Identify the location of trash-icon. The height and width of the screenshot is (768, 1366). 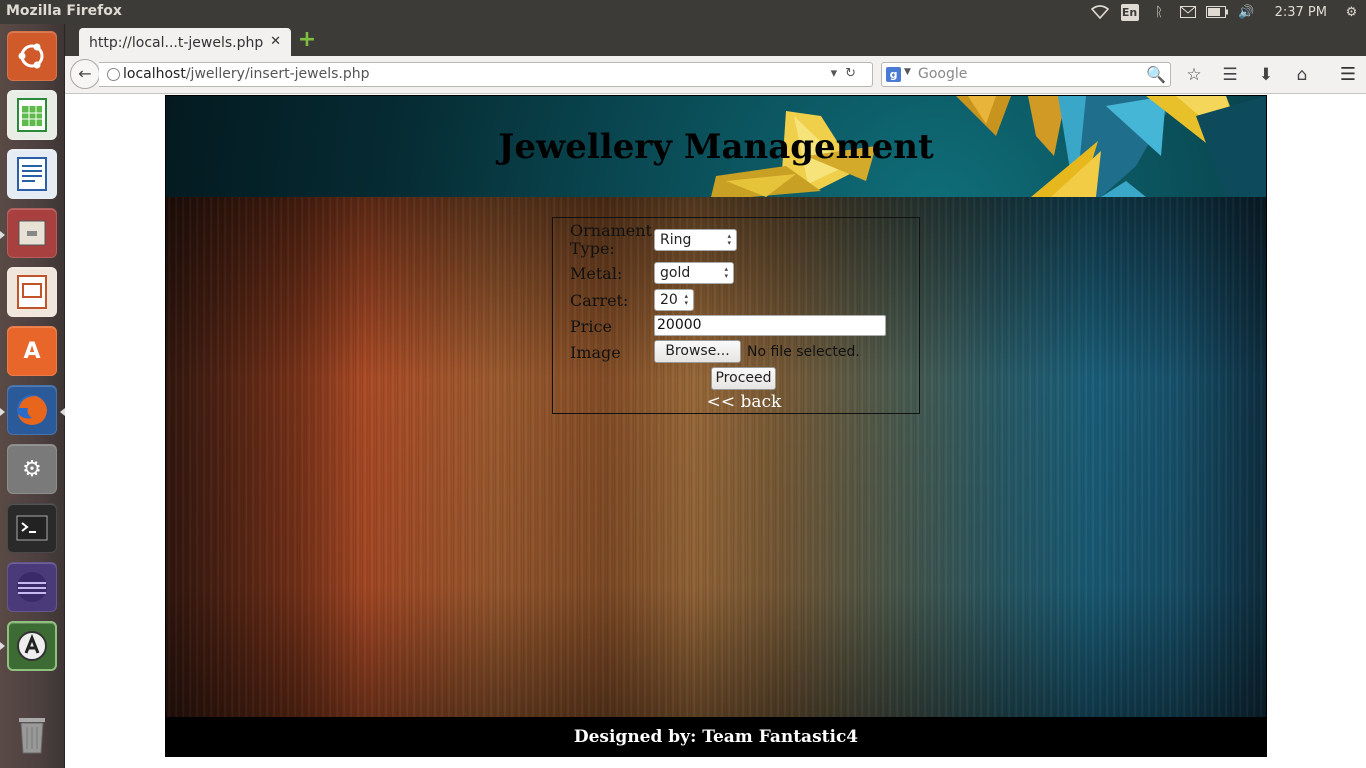
(32, 736).